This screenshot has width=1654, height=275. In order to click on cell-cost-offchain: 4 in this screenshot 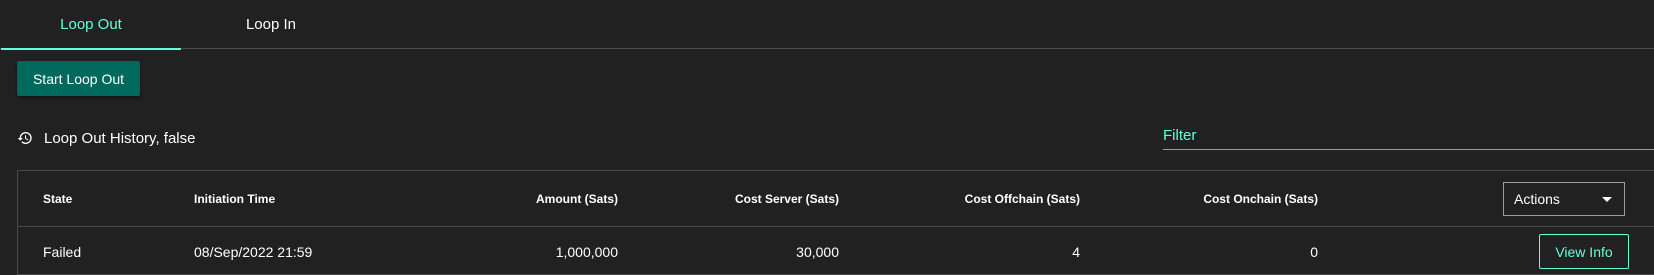, I will do `click(1076, 251)`.